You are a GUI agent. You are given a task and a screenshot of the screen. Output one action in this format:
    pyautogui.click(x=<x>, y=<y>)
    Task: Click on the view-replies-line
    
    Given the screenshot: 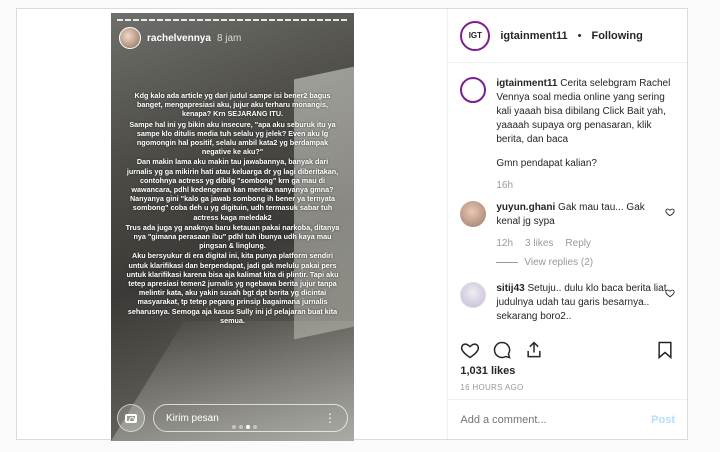 What is the action you would take?
    pyautogui.click(x=507, y=262)
    